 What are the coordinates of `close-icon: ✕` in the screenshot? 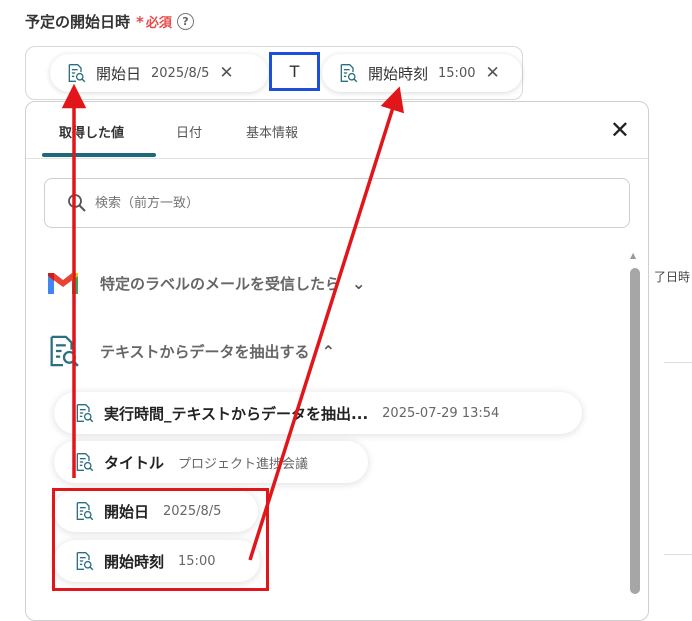 It's located at (620, 130).